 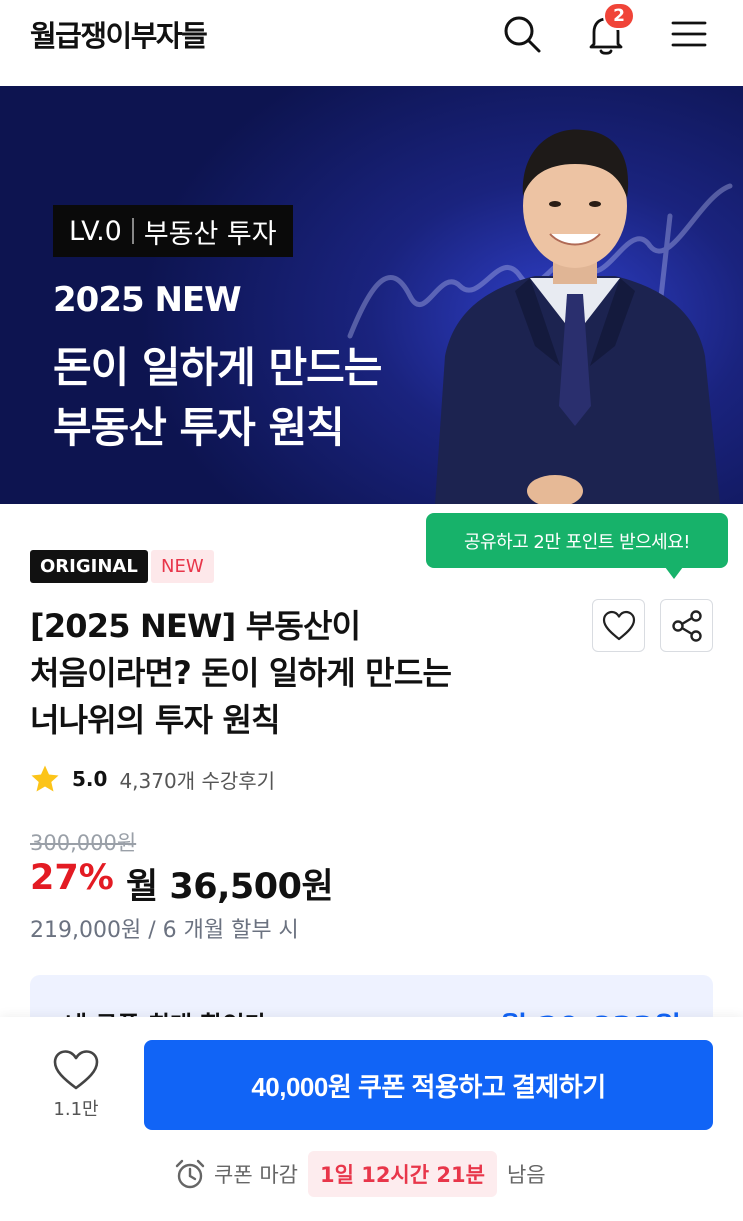 What do you see at coordinates (619, 16) in the screenshot?
I see `notification-badge: 2` at bounding box center [619, 16].